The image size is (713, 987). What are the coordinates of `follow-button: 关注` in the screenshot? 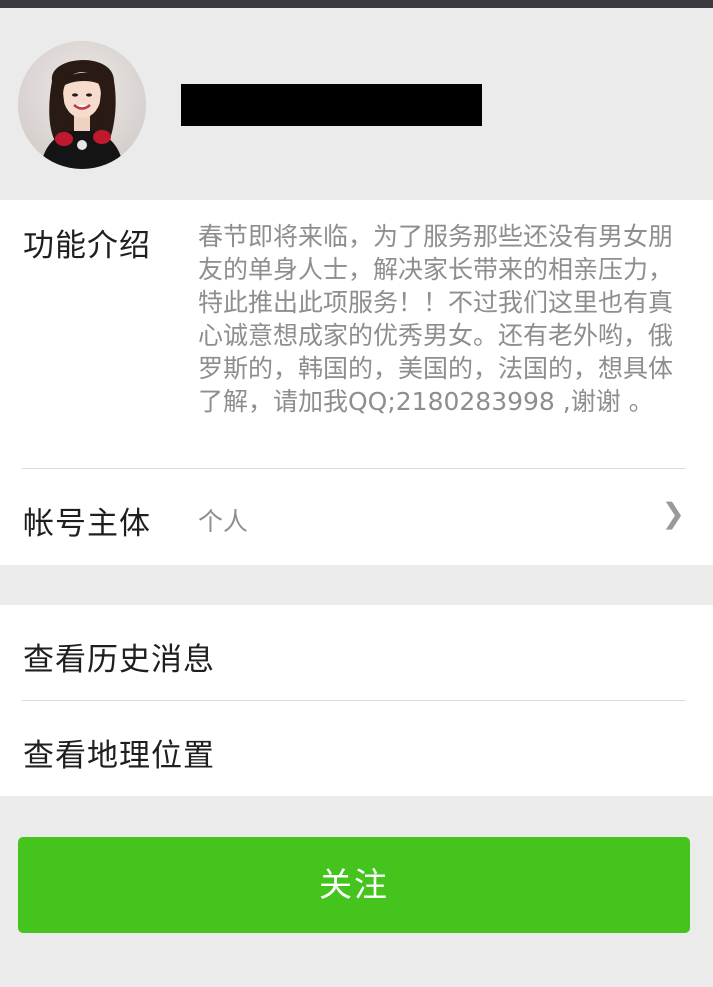 It's located at (354, 885).